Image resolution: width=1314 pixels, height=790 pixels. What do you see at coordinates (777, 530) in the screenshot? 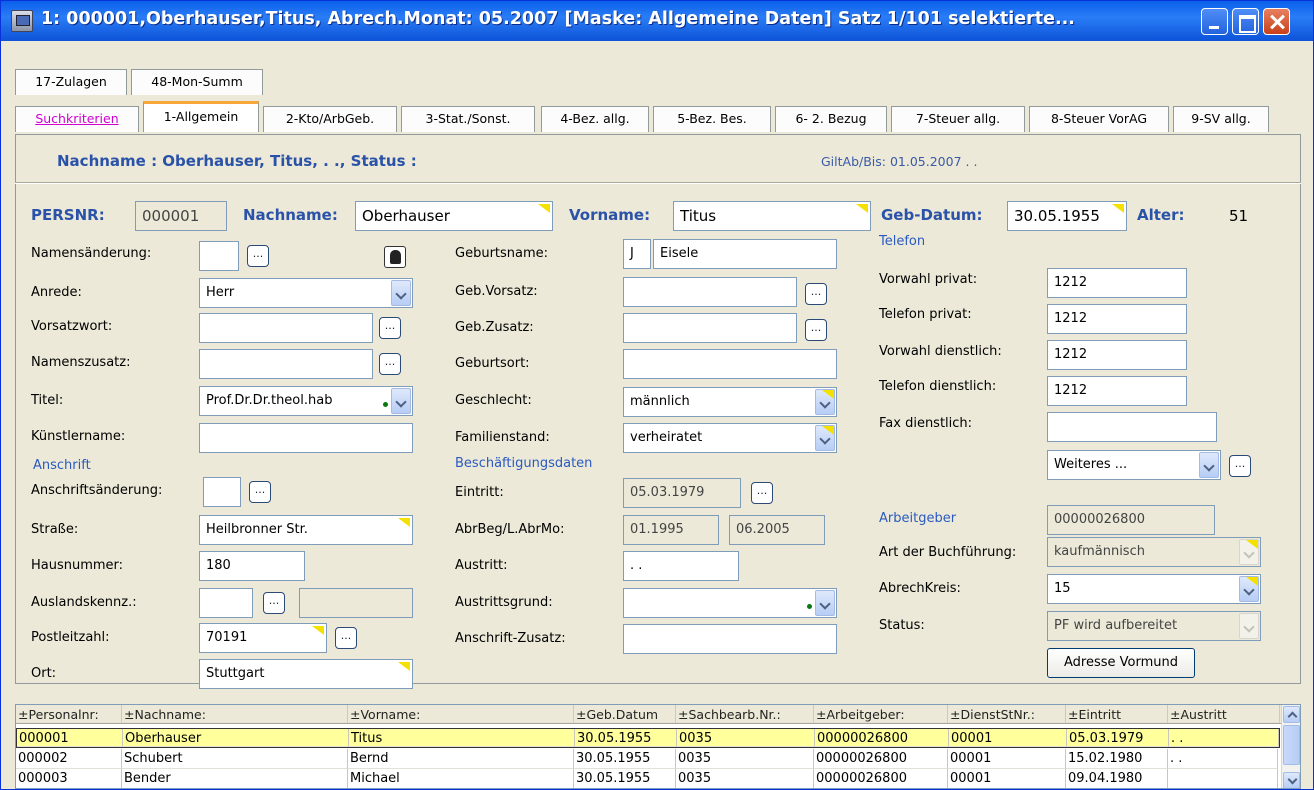
I see `labrmo-field: 06.2005` at bounding box center [777, 530].